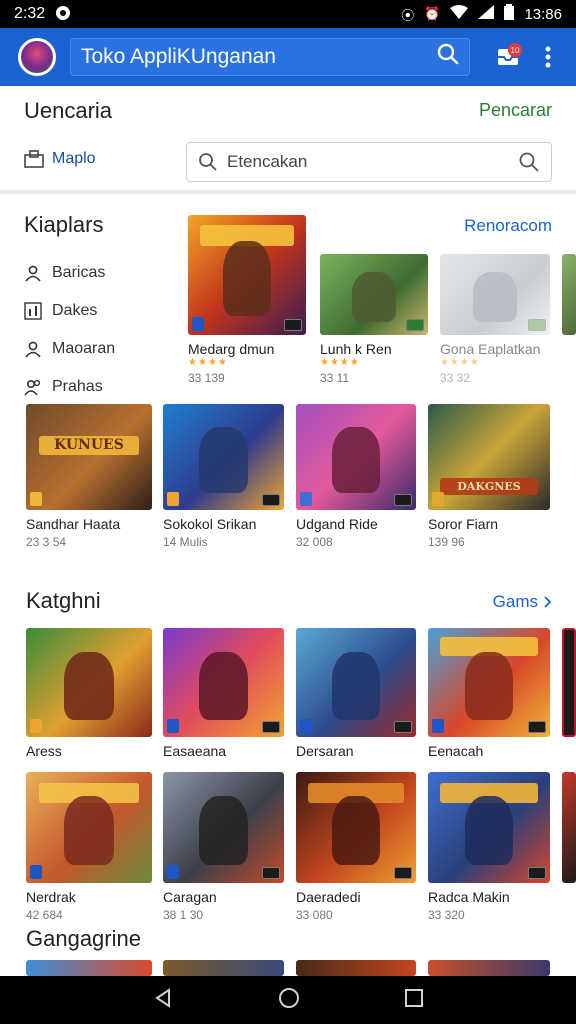 Image resolution: width=576 pixels, height=1024 pixels. I want to click on app-card: DAKGNES Soror Fiarn 139 96, so click(489, 476).